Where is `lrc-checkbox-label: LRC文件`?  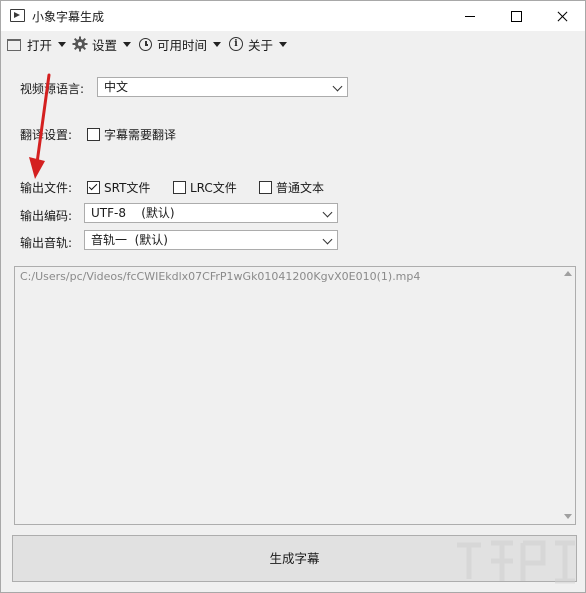 lrc-checkbox-label: LRC文件 is located at coordinates (213, 188).